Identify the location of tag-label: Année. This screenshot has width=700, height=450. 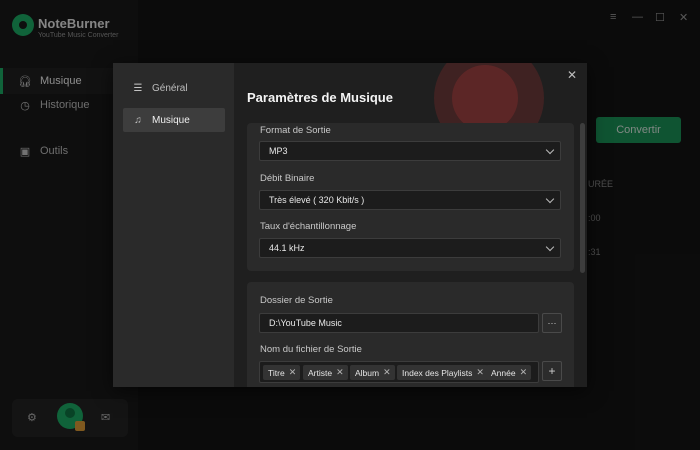
(503, 372).